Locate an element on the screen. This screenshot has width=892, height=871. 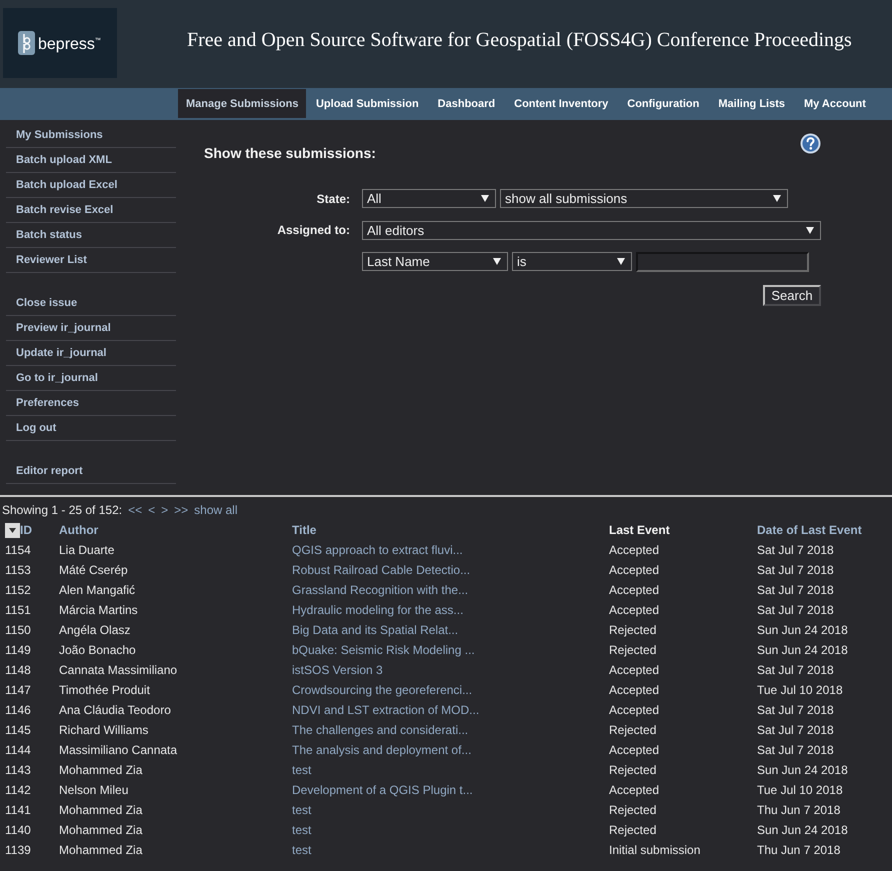
sidebar-link: Batch upload Excel is located at coordinates (91, 185).